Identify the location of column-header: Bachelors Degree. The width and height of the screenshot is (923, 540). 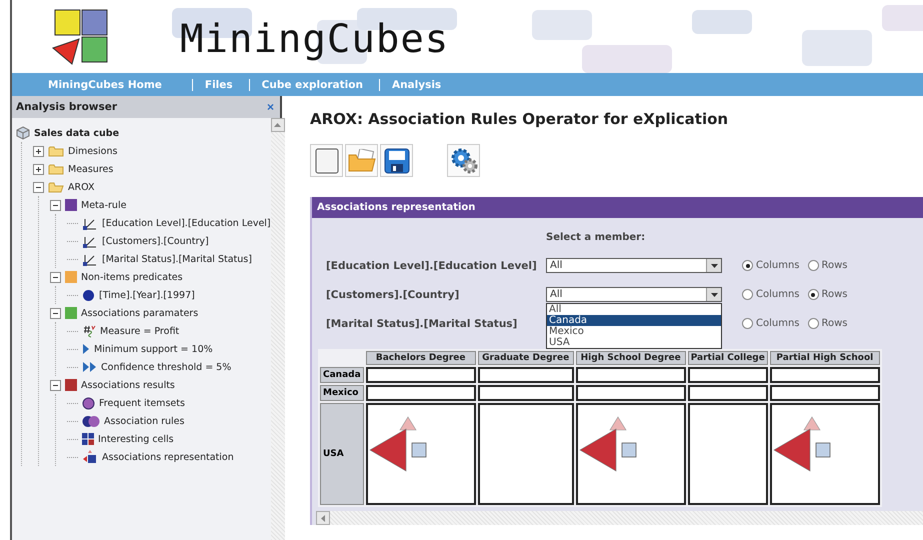
(421, 358).